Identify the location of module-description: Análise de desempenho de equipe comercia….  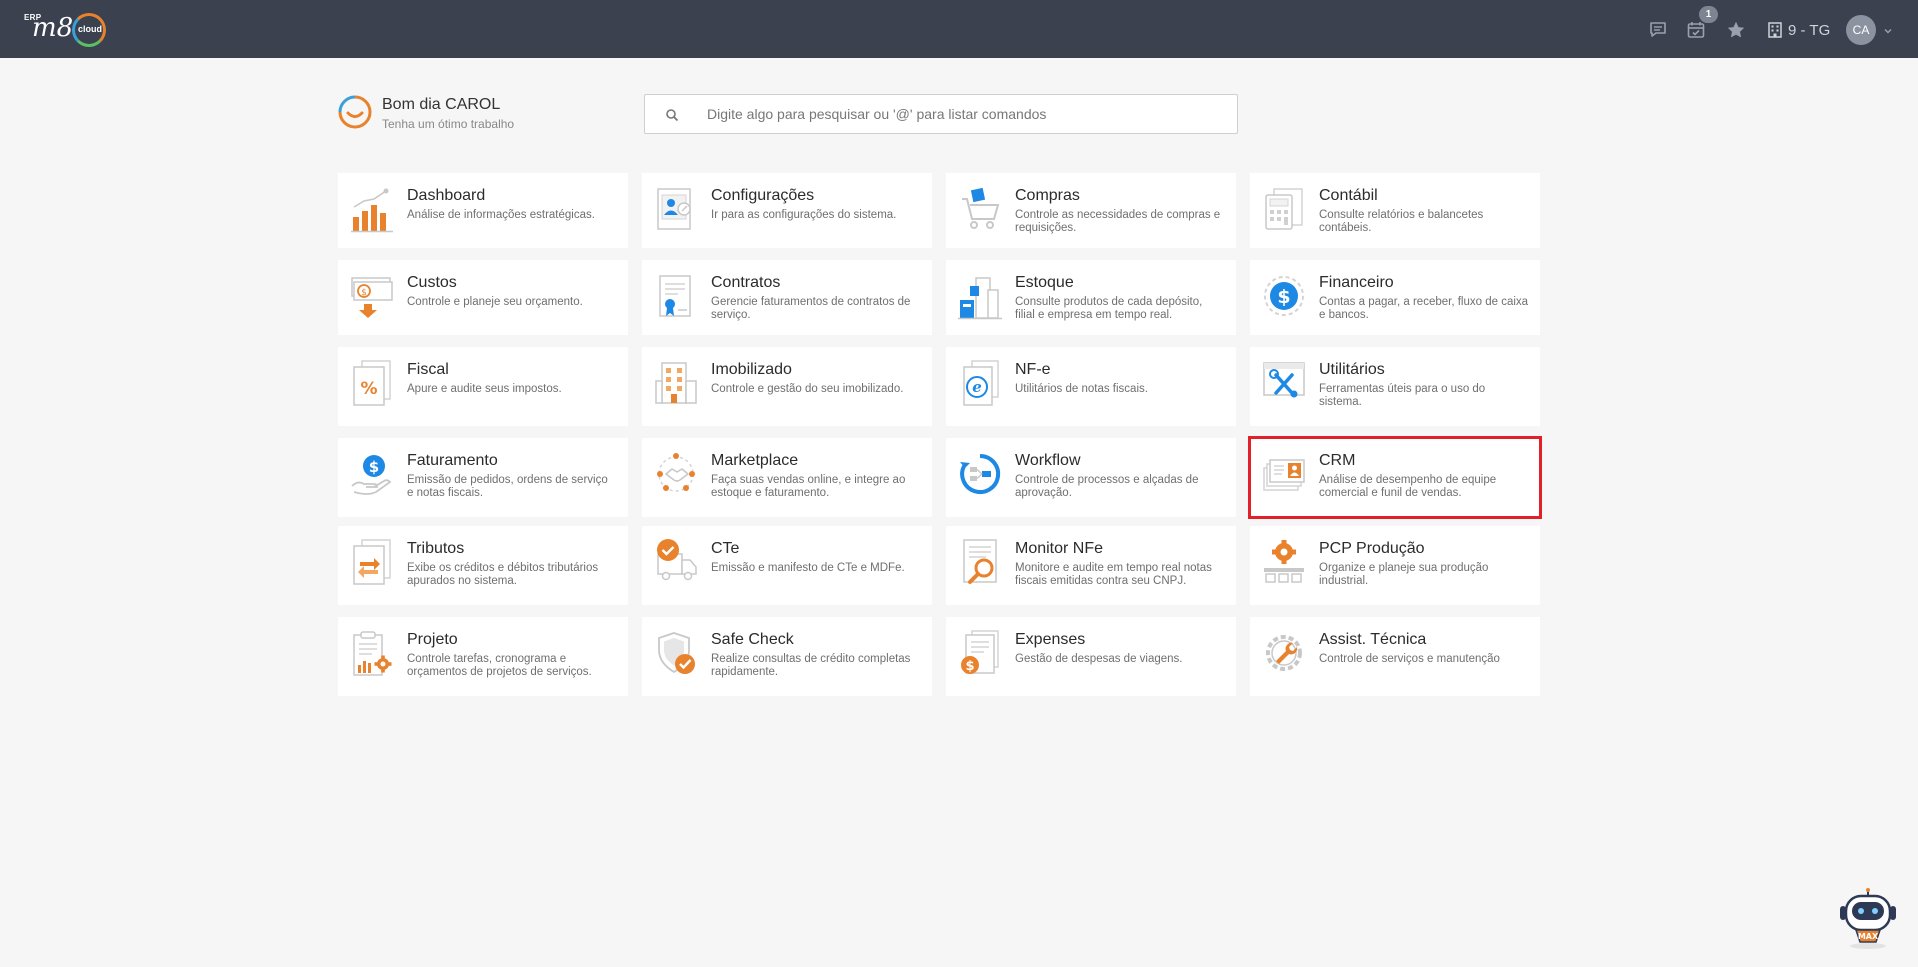
(1408, 486).